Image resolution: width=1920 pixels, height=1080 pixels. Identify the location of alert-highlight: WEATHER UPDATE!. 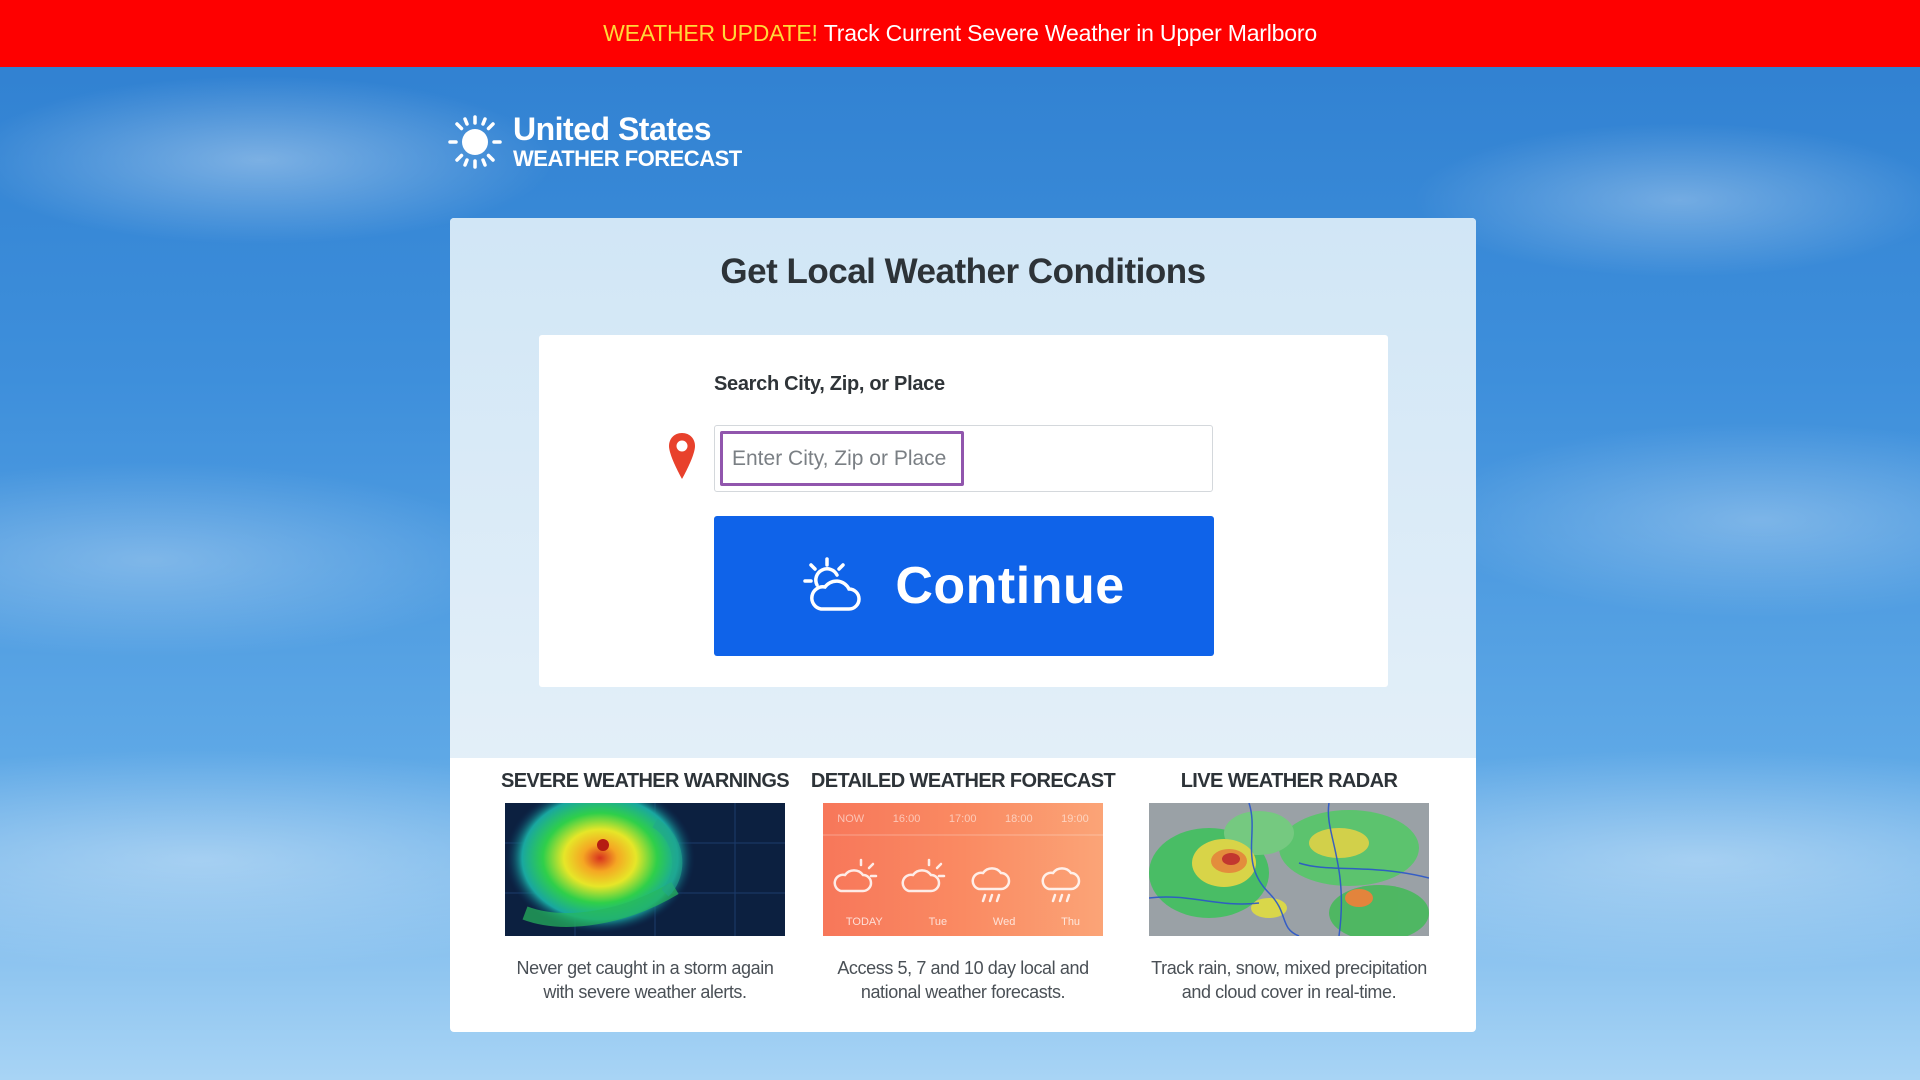
(710, 33).